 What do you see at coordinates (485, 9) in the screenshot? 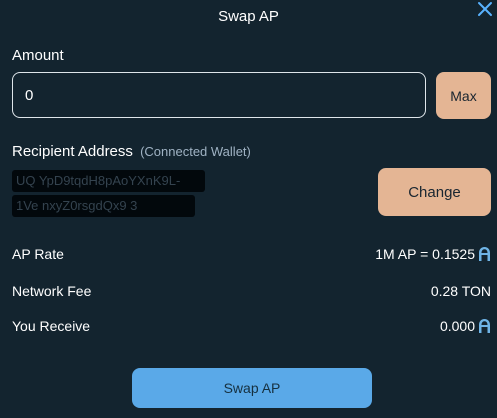
I see `close-icon` at bounding box center [485, 9].